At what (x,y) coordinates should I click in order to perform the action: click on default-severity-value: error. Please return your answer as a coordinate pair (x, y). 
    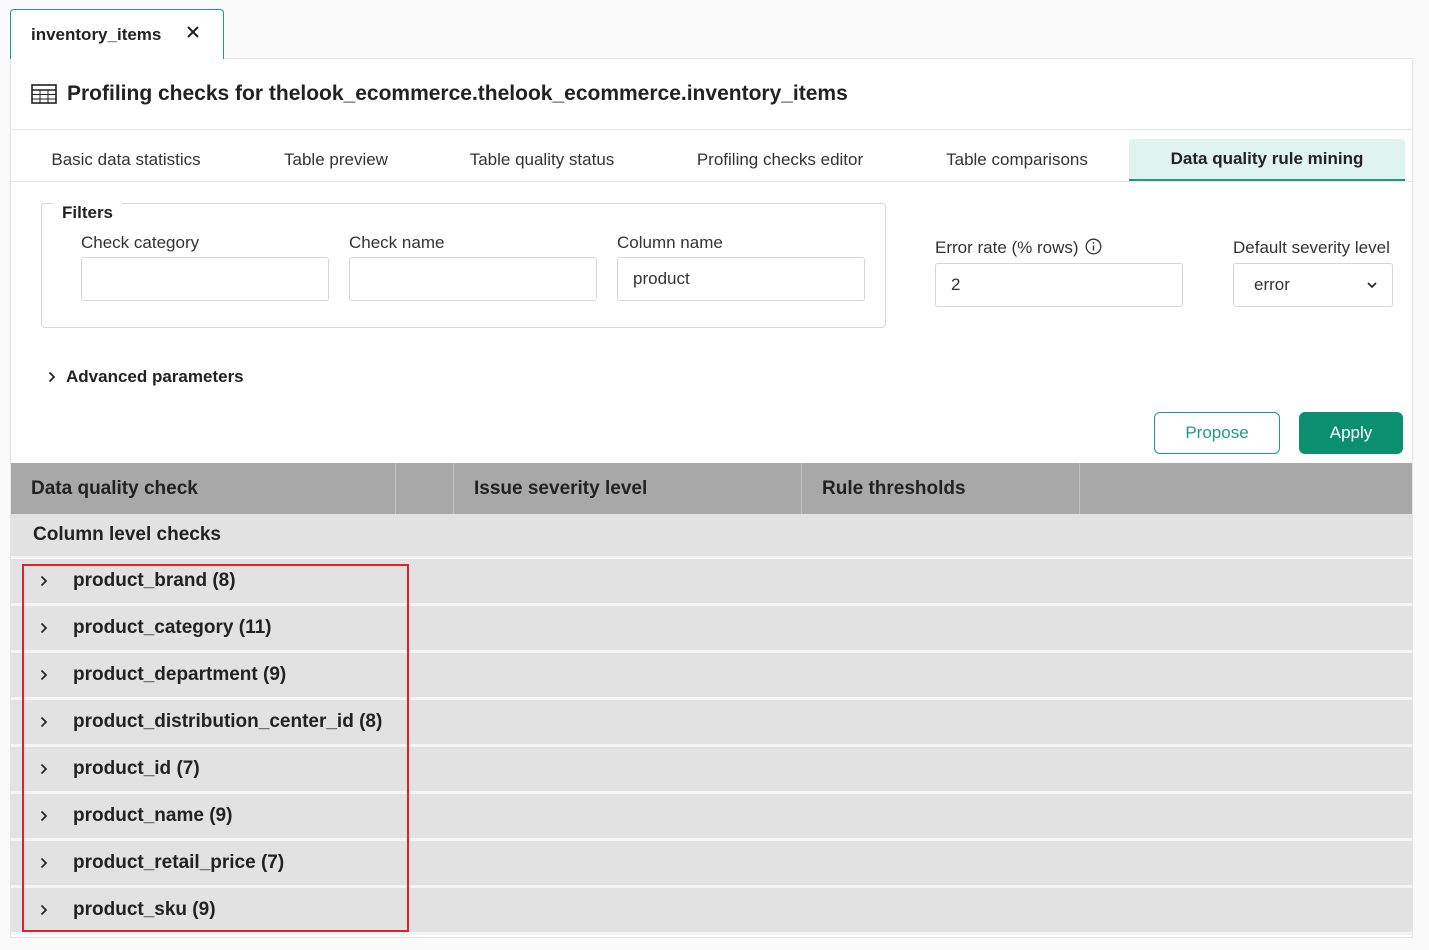
    Looking at the image, I should click on (1272, 284).